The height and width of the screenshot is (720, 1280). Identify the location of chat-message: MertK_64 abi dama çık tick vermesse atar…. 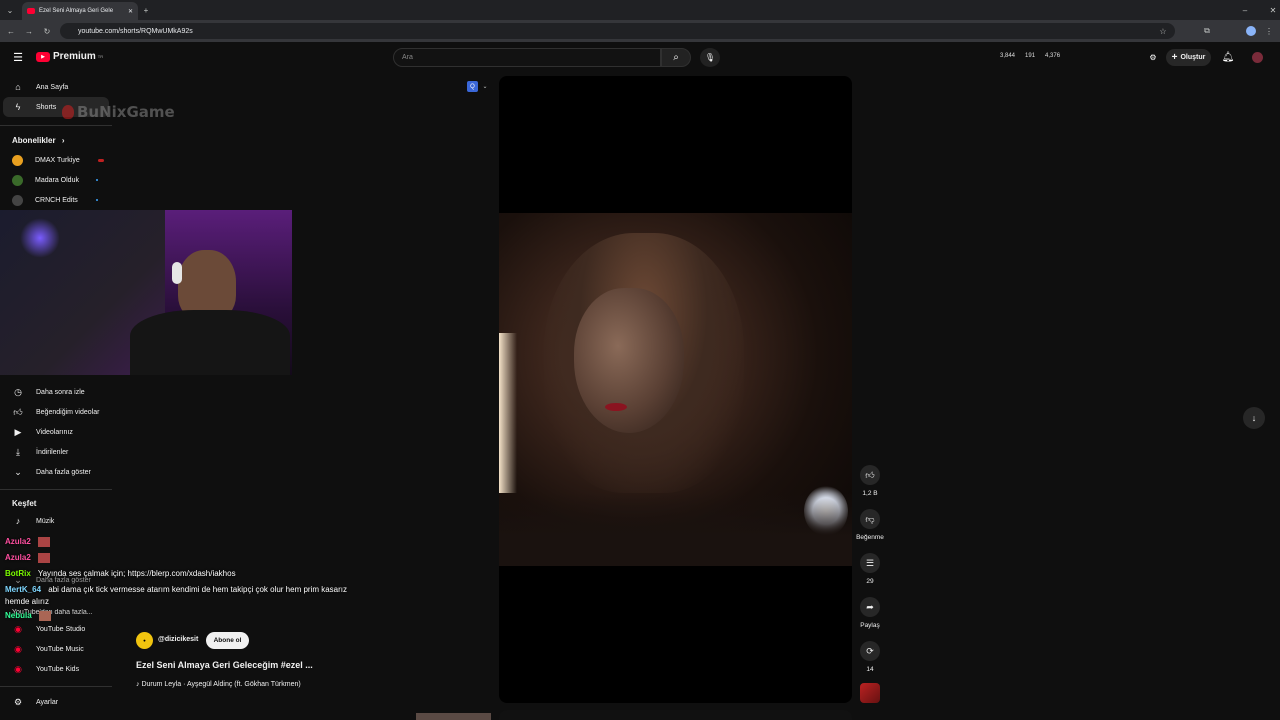
(176, 589).